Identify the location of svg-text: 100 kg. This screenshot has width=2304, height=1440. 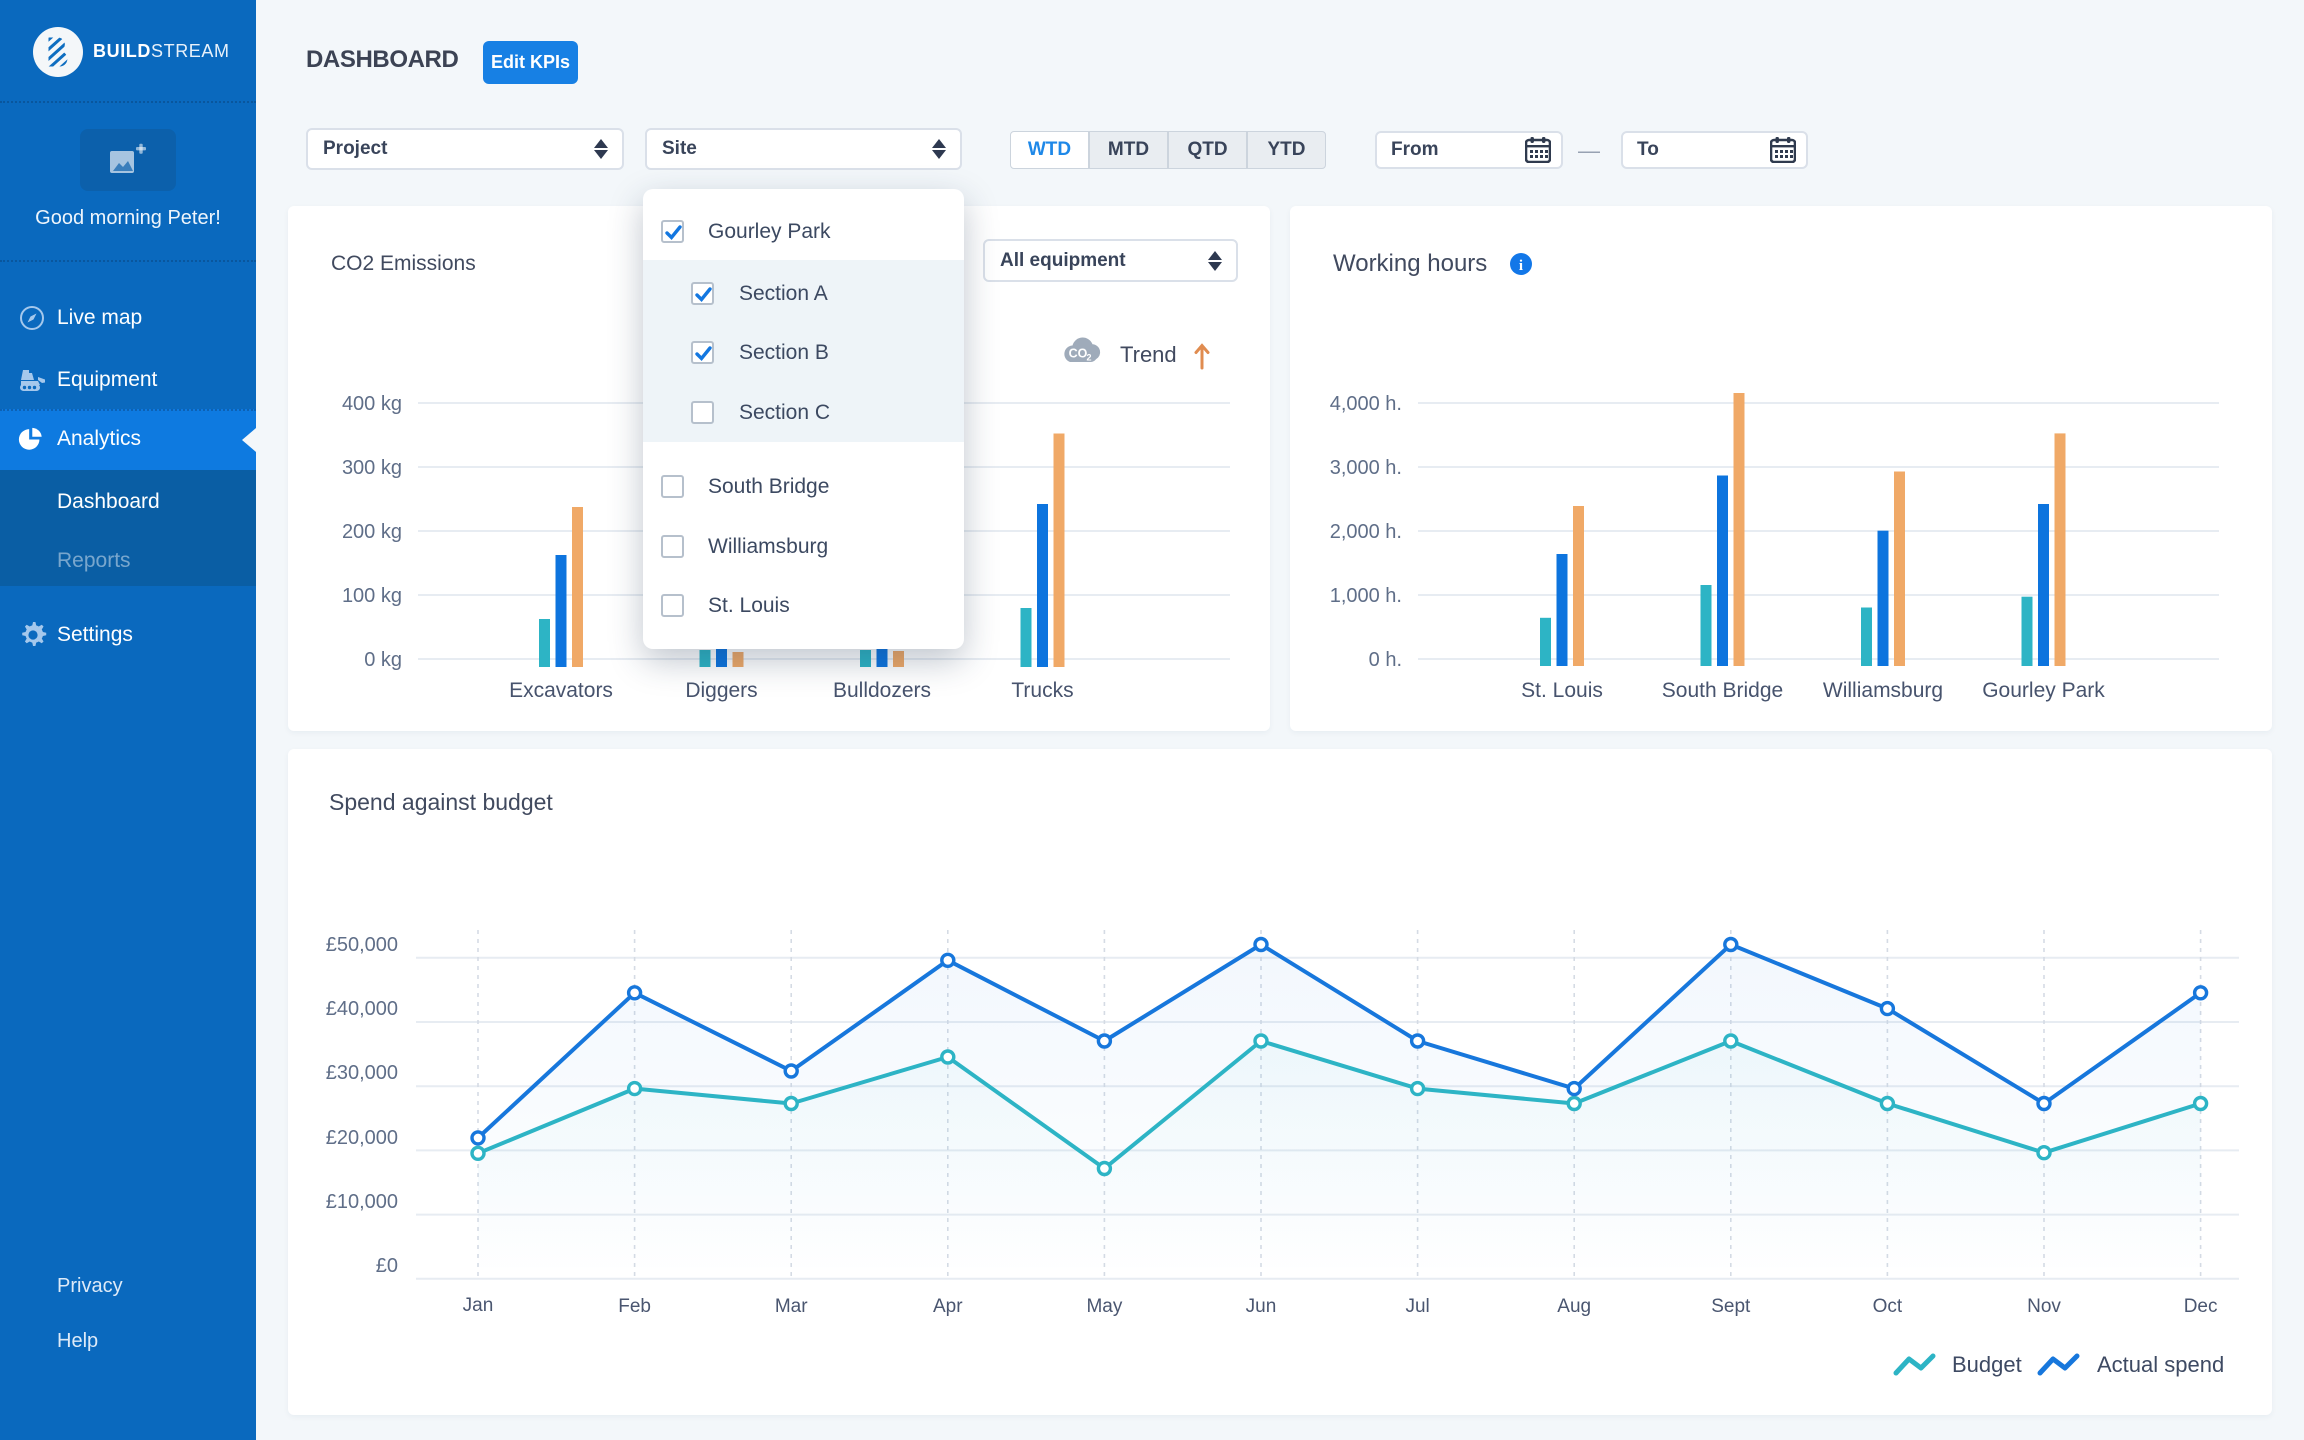
(372, 596).